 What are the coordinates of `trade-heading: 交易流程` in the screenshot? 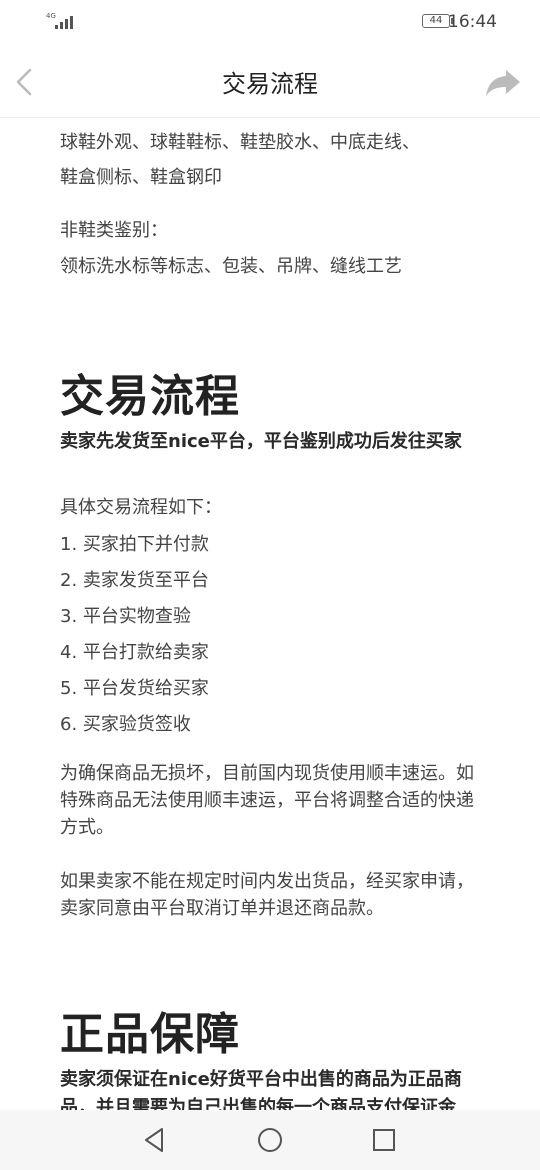 It's located at (150, 396).